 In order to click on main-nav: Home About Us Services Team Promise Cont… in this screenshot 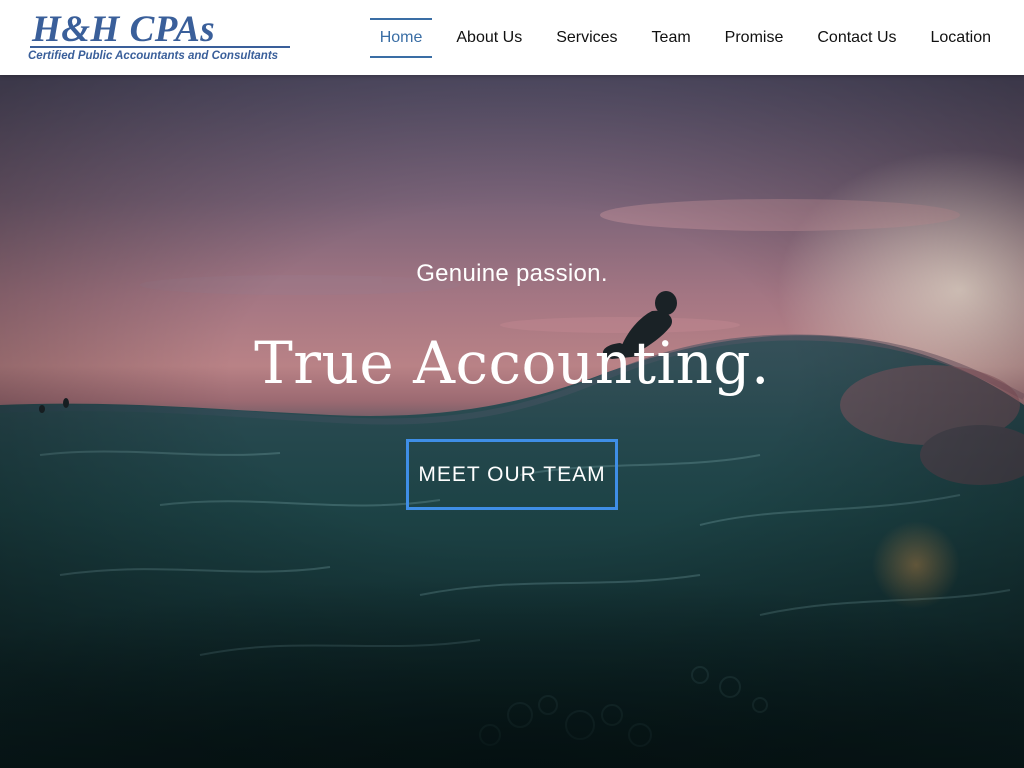, I will do `click(685, 37)`.